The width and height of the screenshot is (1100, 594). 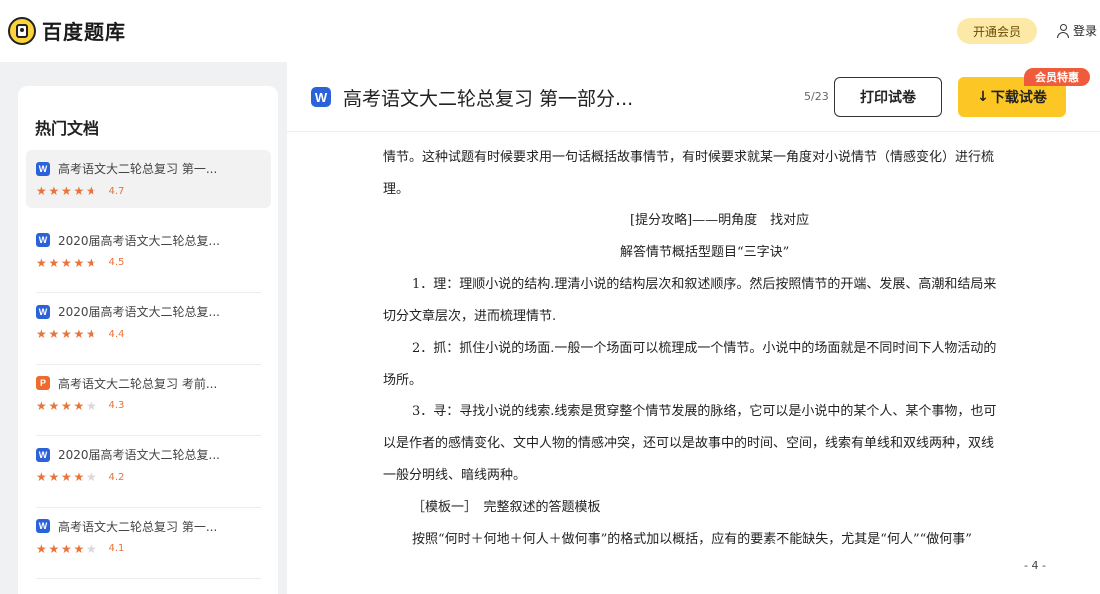 What do you see at coordinates (997, 31) in the screenshot?
I see `open-vip-button: 开通会员` at bounding box center [997, 31].